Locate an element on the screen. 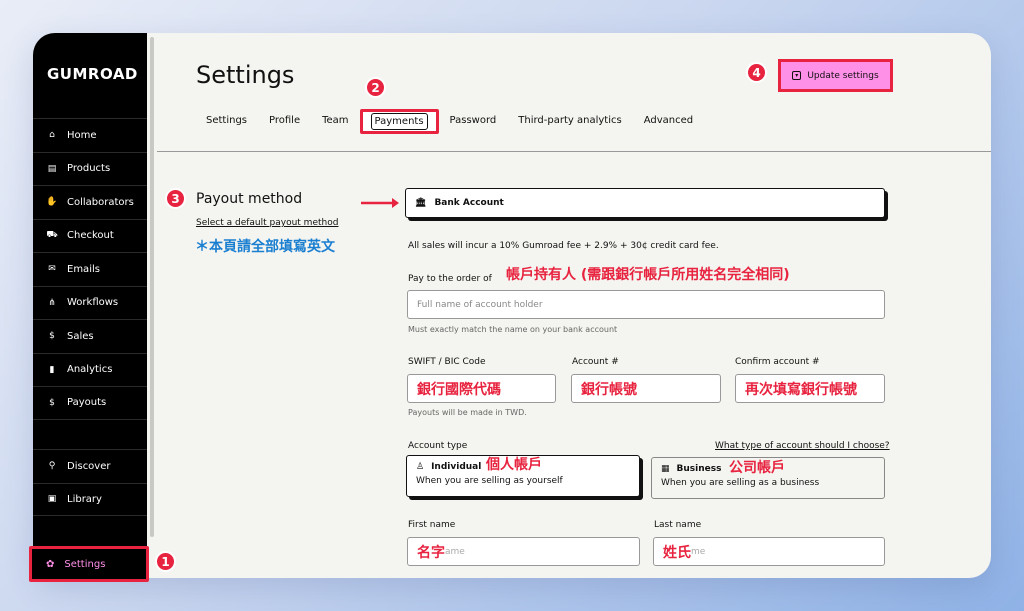 The width and height of the screenshot is (1024, 611). sidebar-item-label: Discover is located at coordinates (89, 466).